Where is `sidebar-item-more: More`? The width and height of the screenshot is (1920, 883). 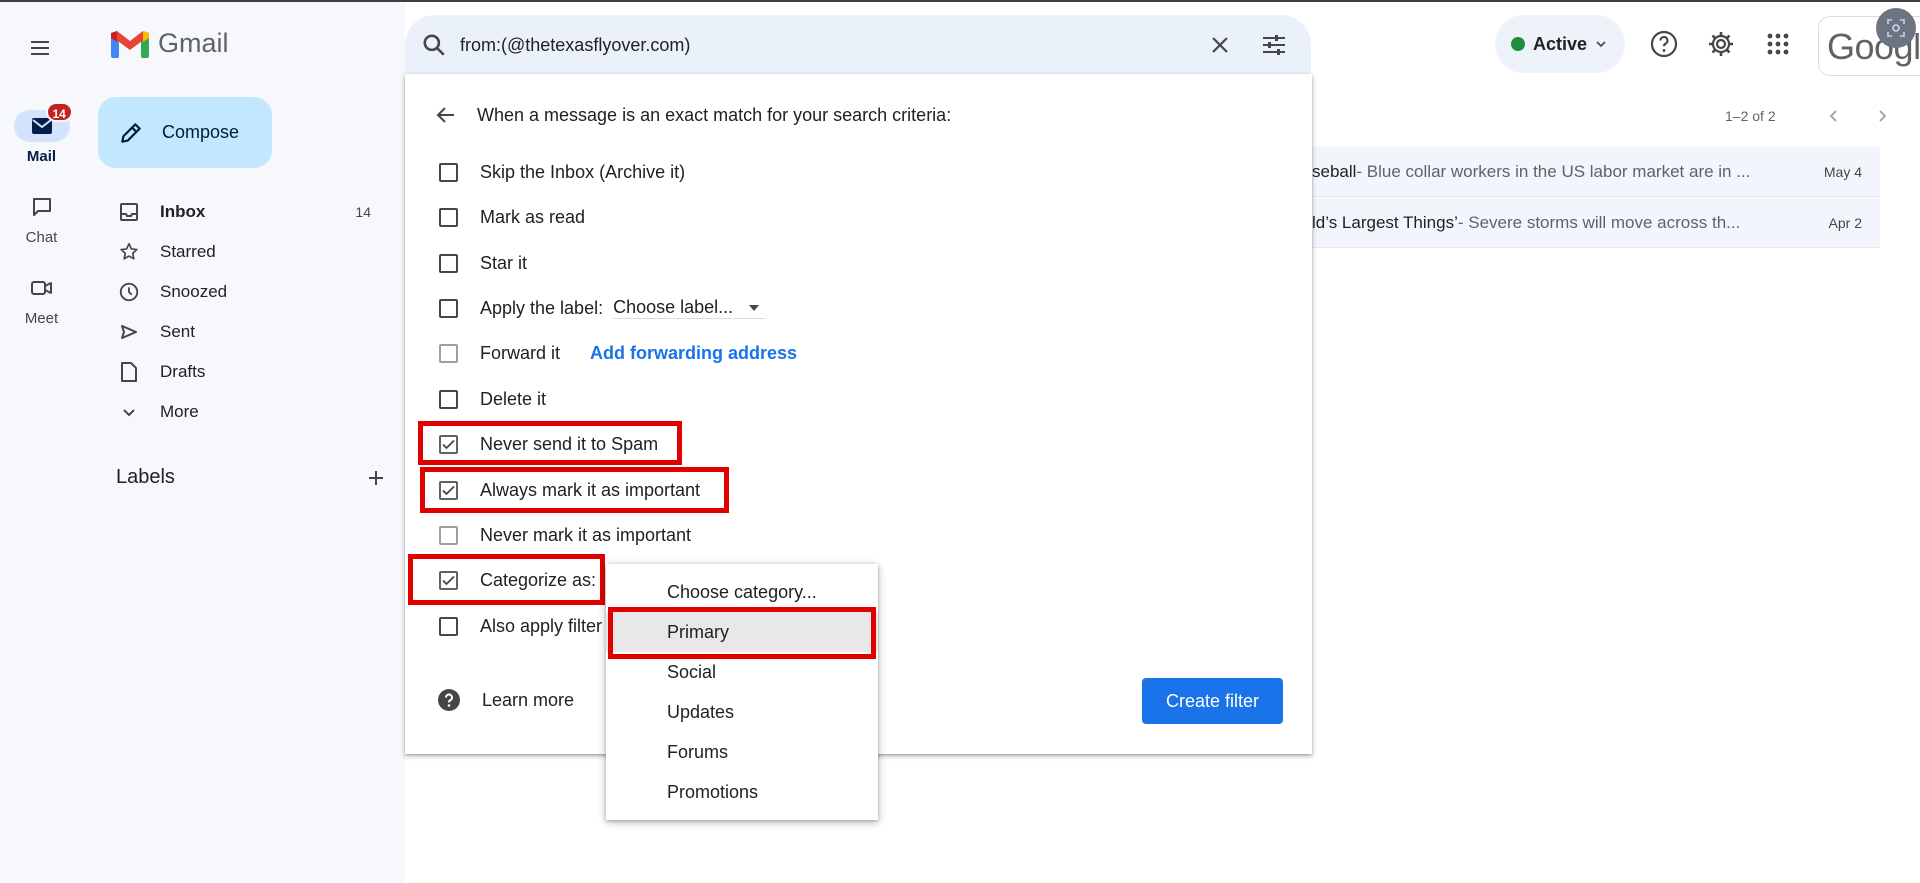
sidebar-item-more: More is located at coordinates (244, 412).